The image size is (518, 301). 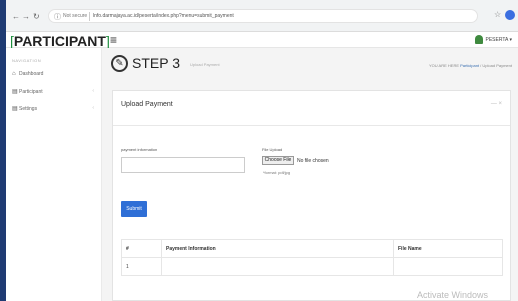 I want to click on submit-button: Submit, so click(x=134, y=209).